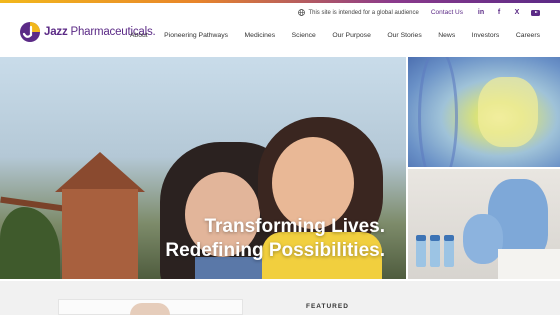 This screenshot has height=315, width=560. What do you see at coordinates (508, 112) in the screenshot?
I see `tile-glow-shape` at bounding box center [508, 112].